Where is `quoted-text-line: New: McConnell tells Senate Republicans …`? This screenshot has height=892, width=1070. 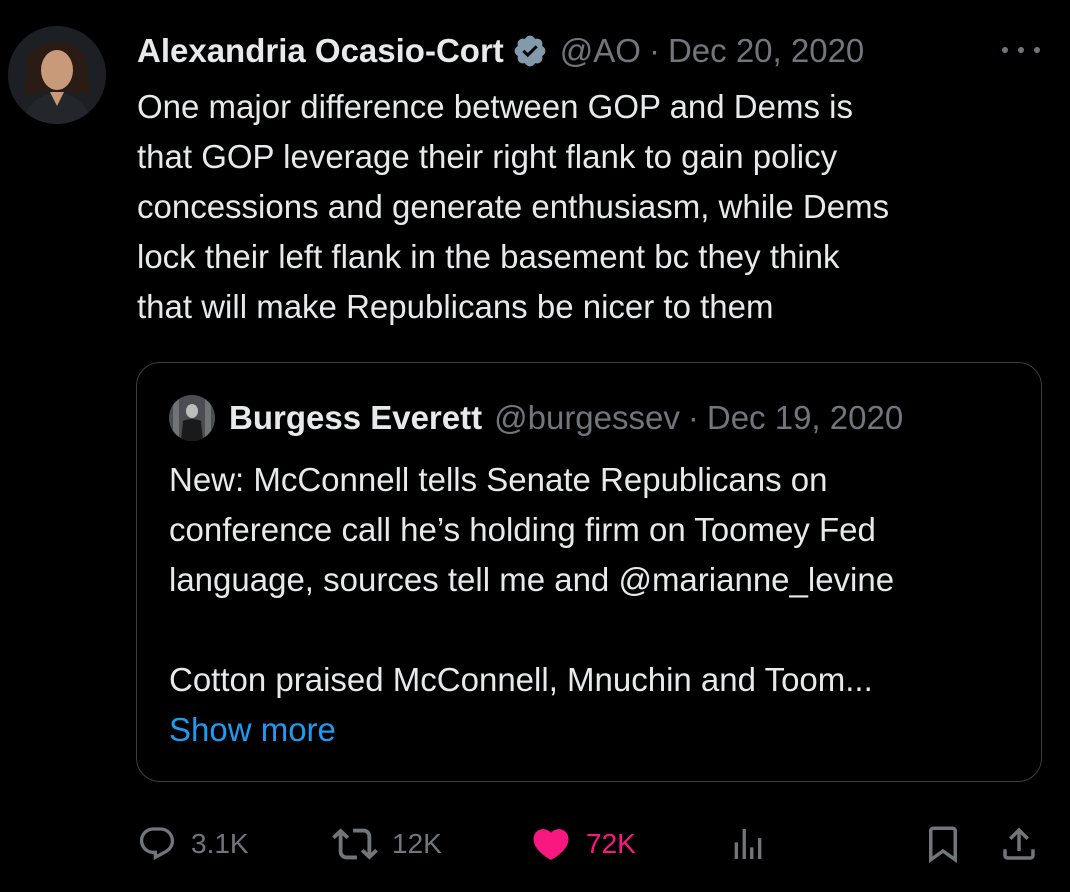
quoted-text-line: New: McConnell tells Senate Republicans … is located at coordinates (498, 479).